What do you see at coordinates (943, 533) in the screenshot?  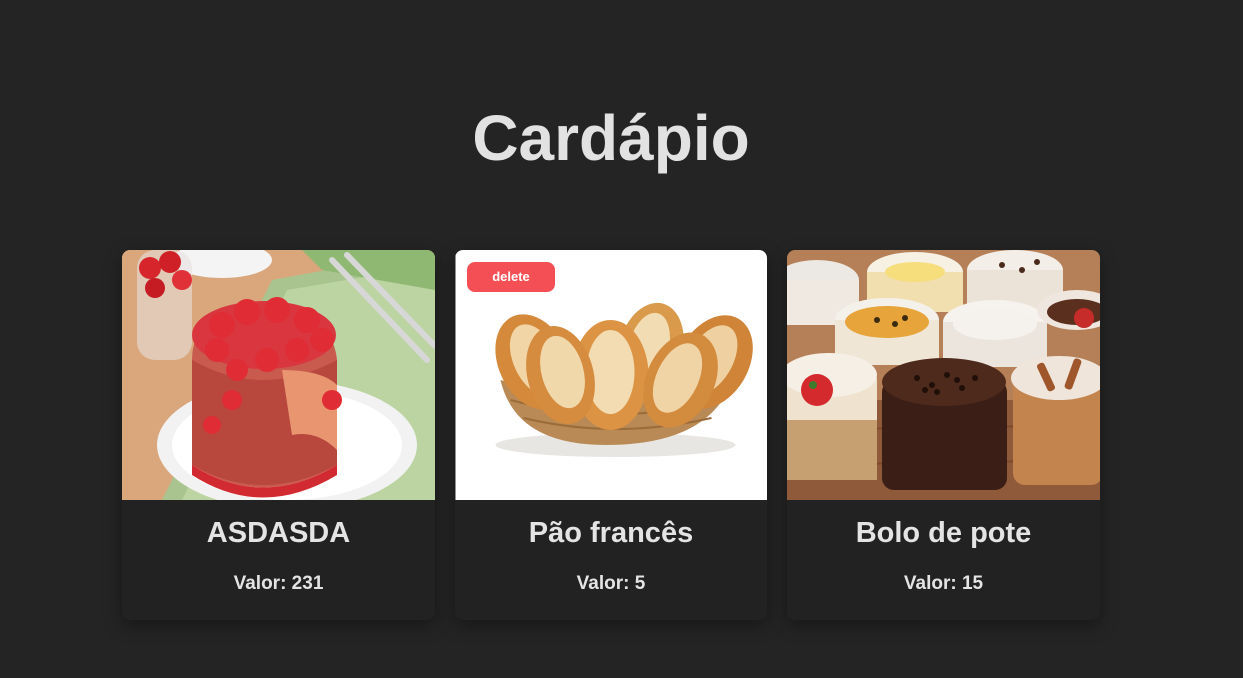 I see `item-name: Bolo de pote` at bounding box center [943, 533].